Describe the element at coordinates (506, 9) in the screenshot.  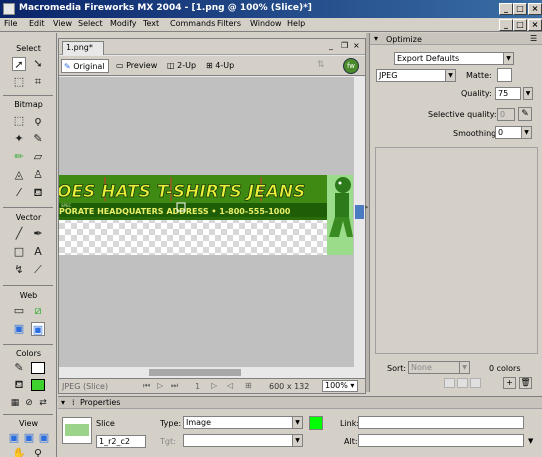
I see `minimize-button: _` at that location.